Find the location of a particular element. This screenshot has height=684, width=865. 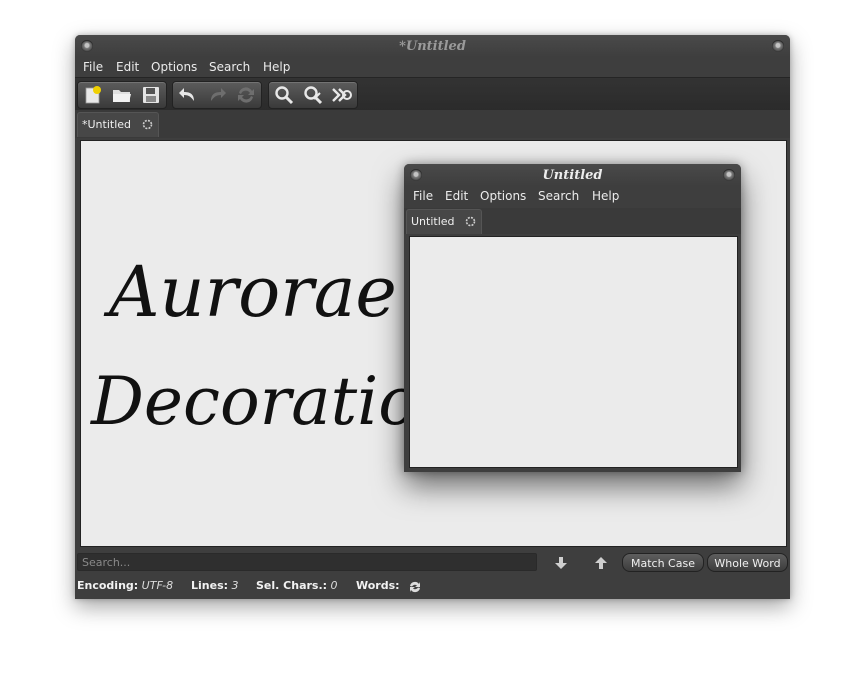

preview-tab-bar: Untitled is located at coordinates (572, 221).